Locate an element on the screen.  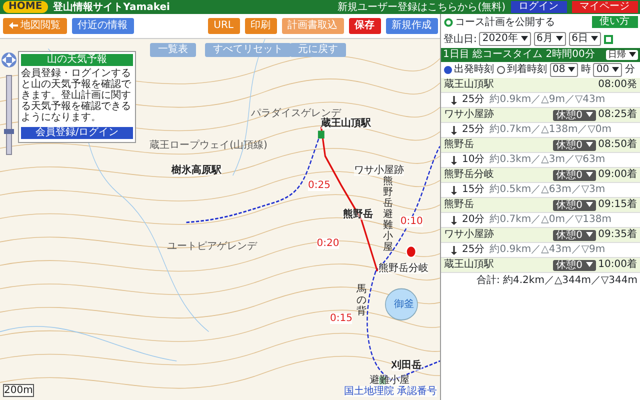
month-select: 6月 is located at coordinates (550, 39).